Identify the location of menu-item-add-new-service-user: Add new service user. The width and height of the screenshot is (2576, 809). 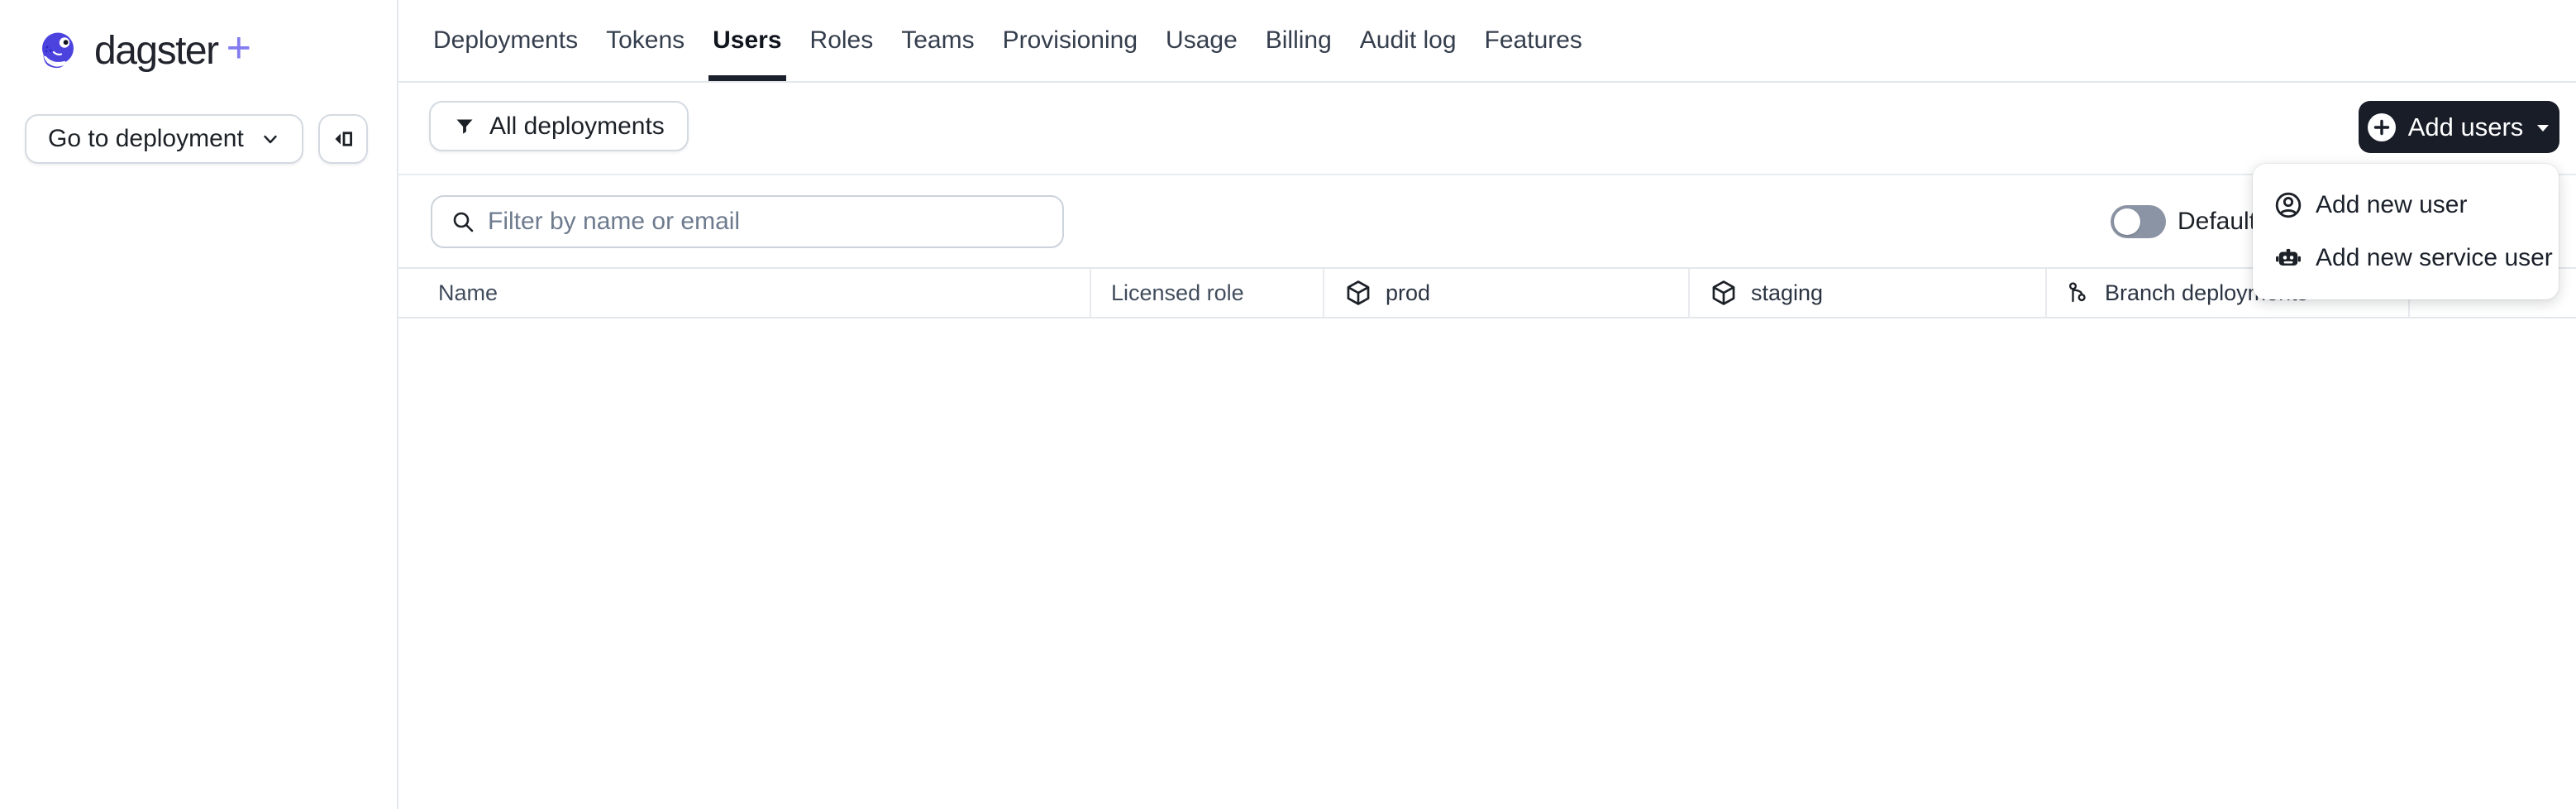
(2406, 258).